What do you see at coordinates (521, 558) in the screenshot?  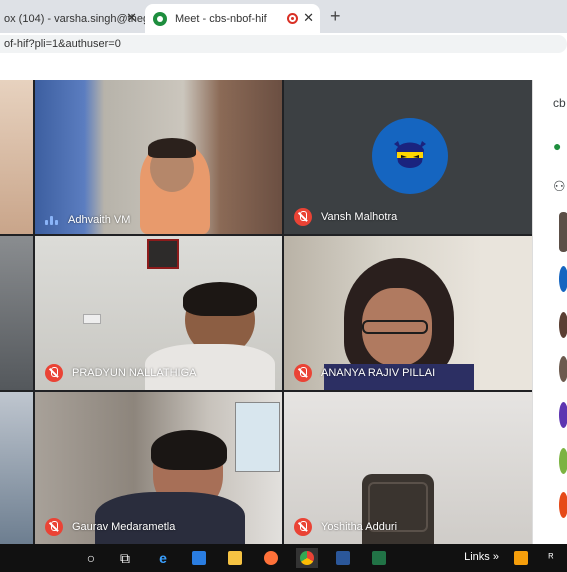 I see `notification-icon` at bounding box center [521, 558].